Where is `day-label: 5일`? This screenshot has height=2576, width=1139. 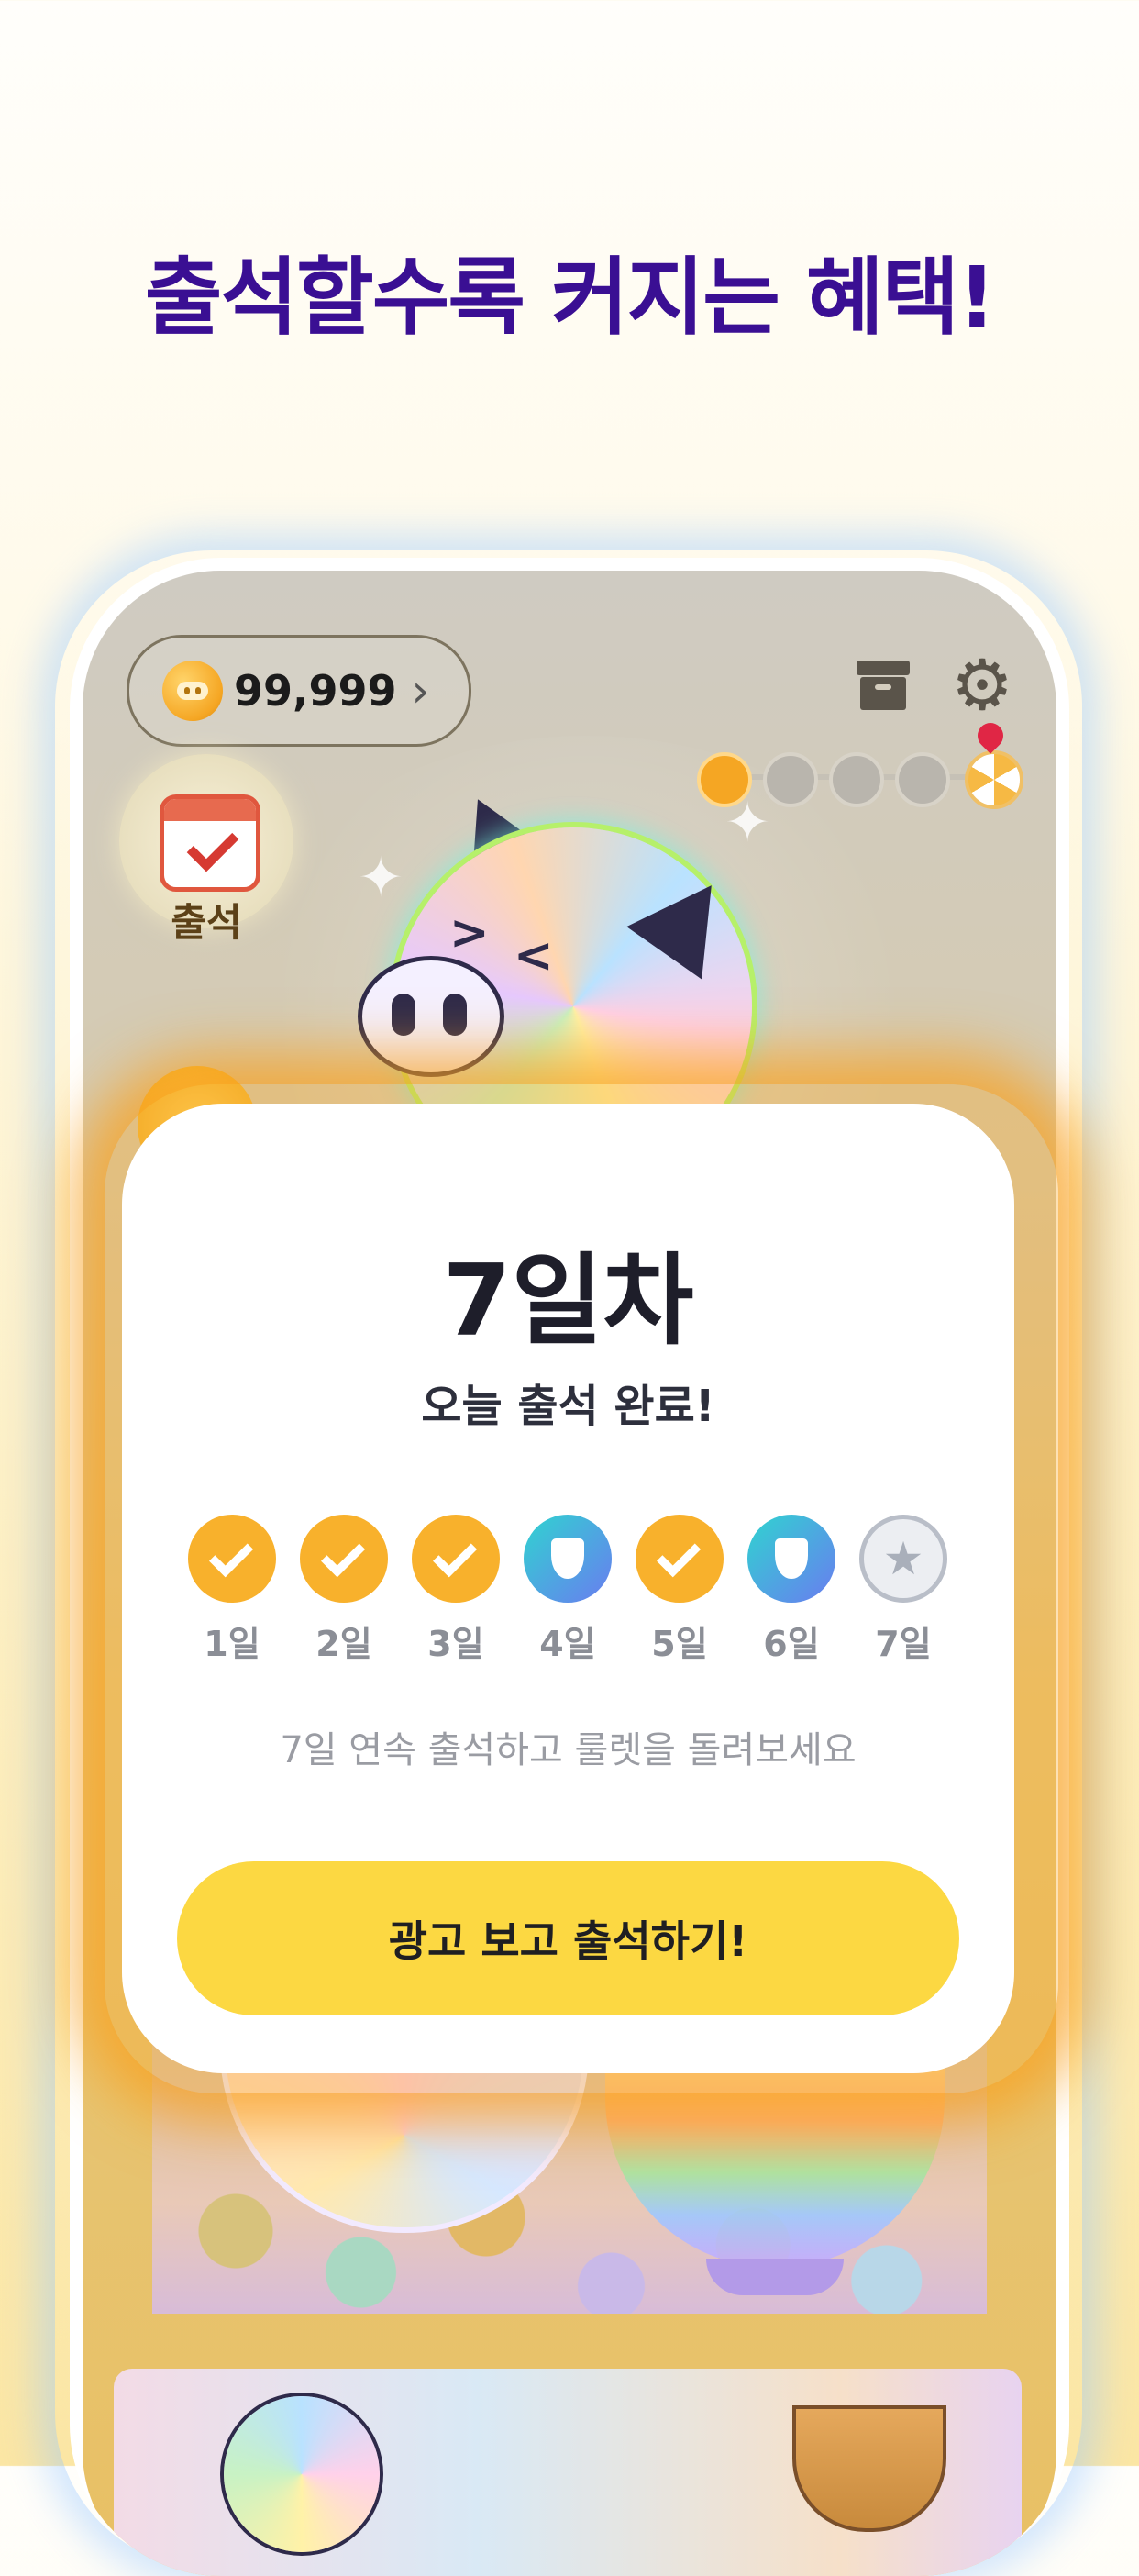
day-label: 5일 is located at coordinates (679, 1644).